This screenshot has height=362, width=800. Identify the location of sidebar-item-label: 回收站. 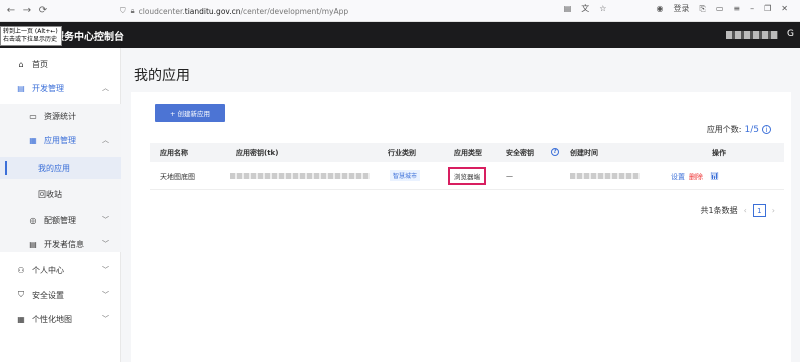
(50, 194).